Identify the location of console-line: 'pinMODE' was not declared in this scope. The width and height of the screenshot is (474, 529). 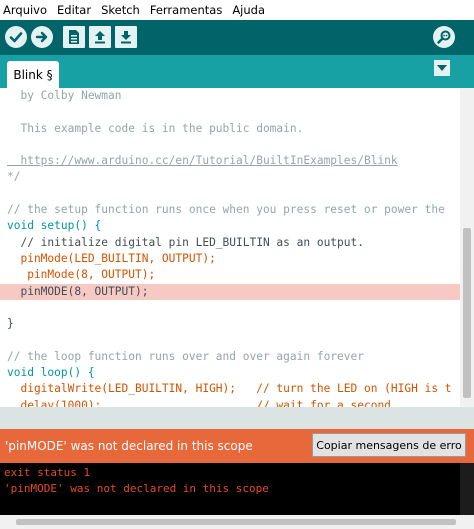
(136, 488).